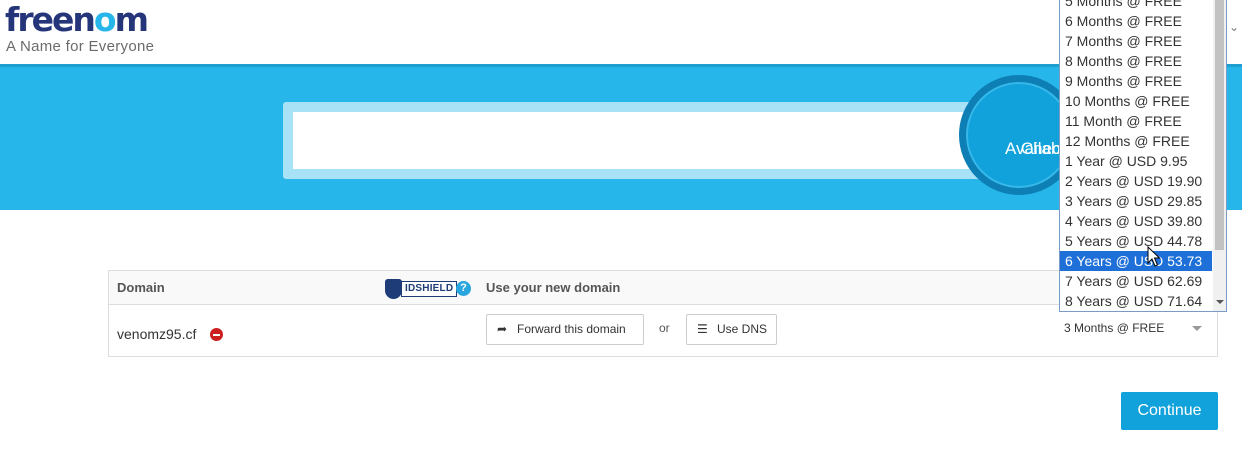  Describe the element at coordinates (157, 334) in the screenshot. I see `domain-name: venomz95.cf` at that location.